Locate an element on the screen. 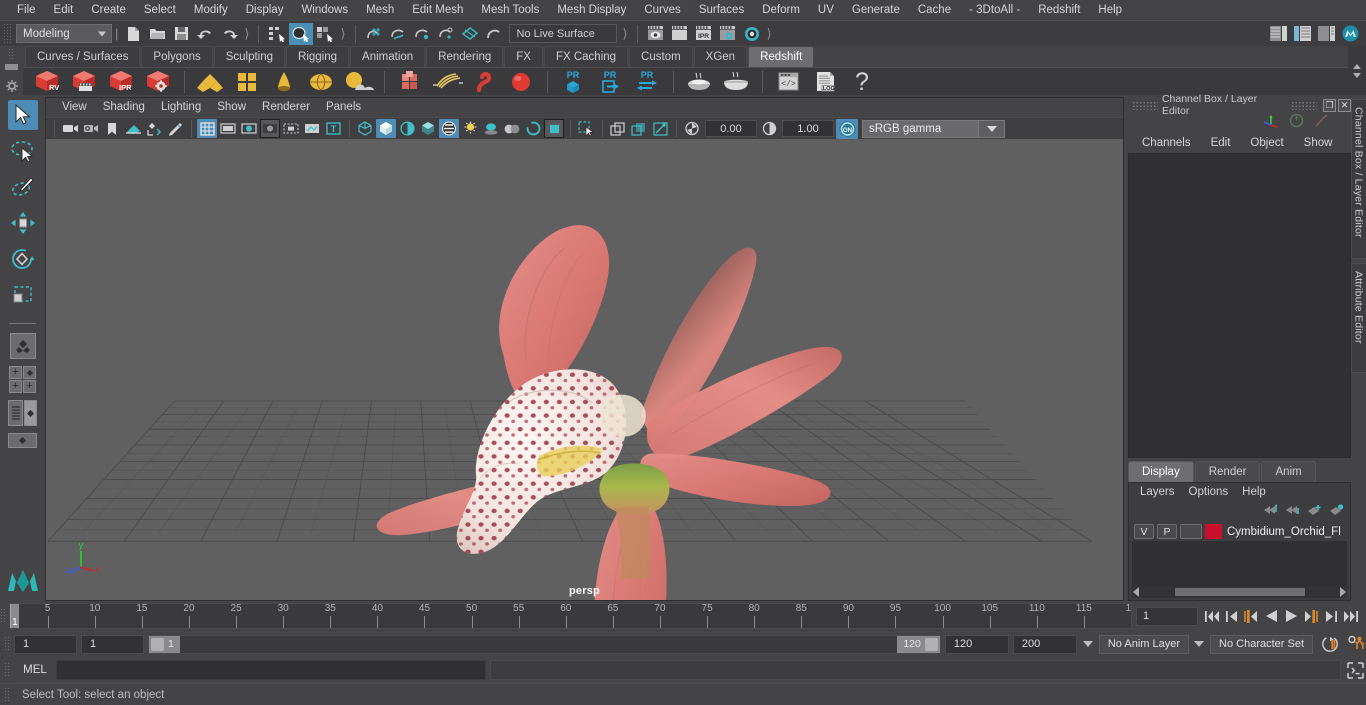 The image size is (1366, 705). playback-end-field: 120 is located at coordinates (976, 644).